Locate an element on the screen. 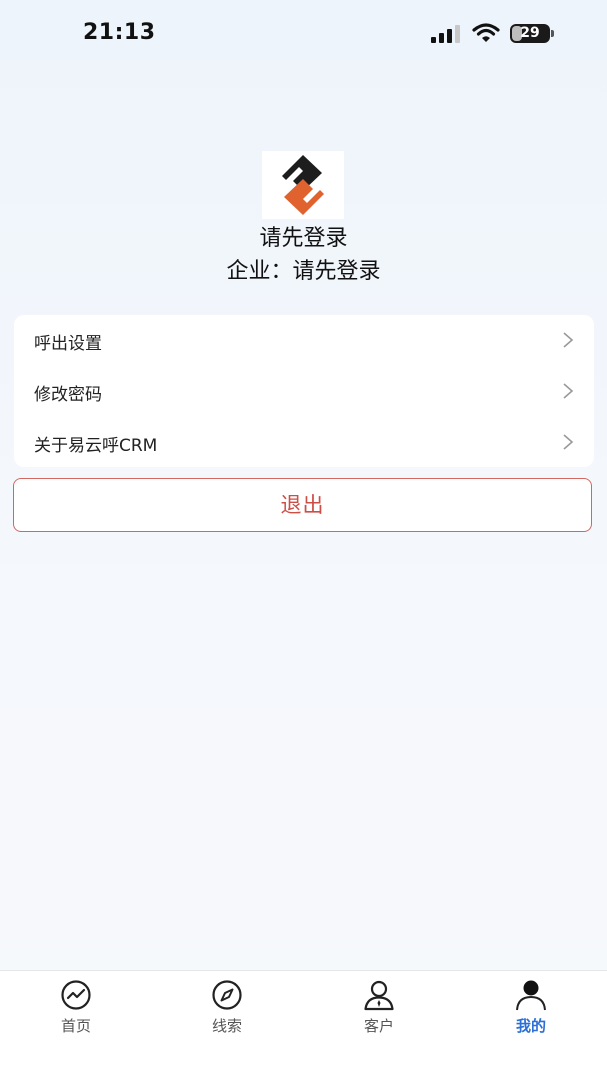 The image size is (607, 1081). battery-tip is located at coordinates (552, 33).